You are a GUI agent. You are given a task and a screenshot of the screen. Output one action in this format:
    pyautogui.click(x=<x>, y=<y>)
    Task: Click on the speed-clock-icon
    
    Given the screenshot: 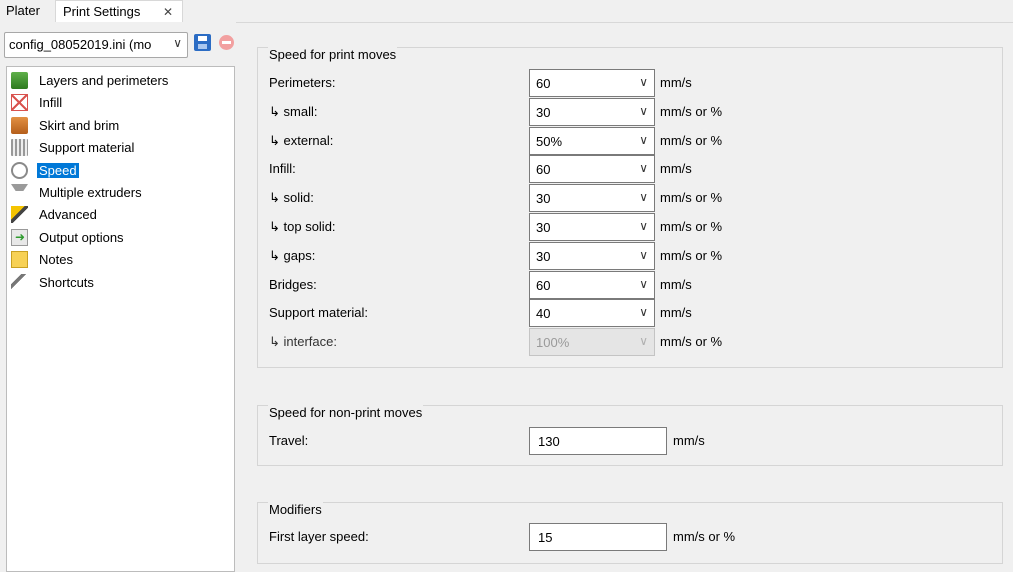 What is the action you would take?
    pyautogui.click(x=19, y=170)
    